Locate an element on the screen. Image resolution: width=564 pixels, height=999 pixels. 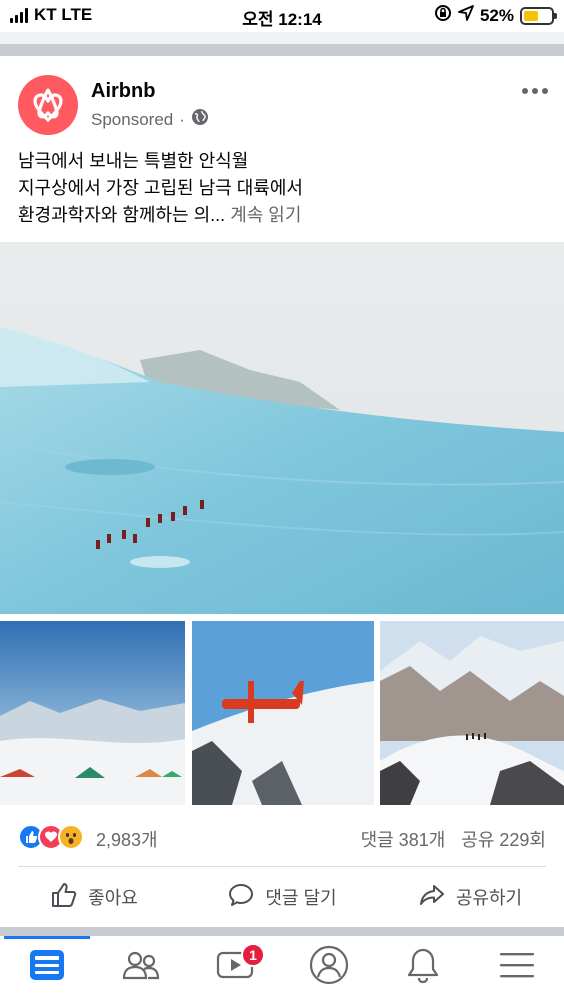
bottom-tab-bar: 1 is located at coordinates (282, 967).